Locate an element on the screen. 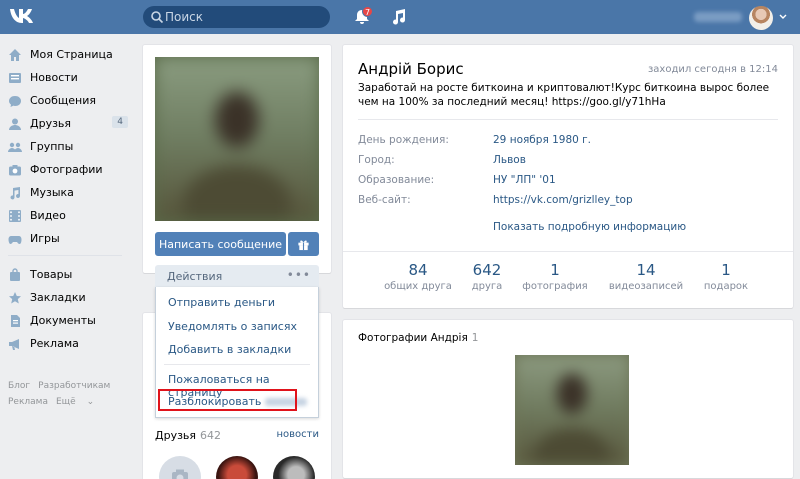 The height and width of the screenshot is (479, 800). sidebar-item-friends: Друзья 4 is located at coordinates (65, 123).